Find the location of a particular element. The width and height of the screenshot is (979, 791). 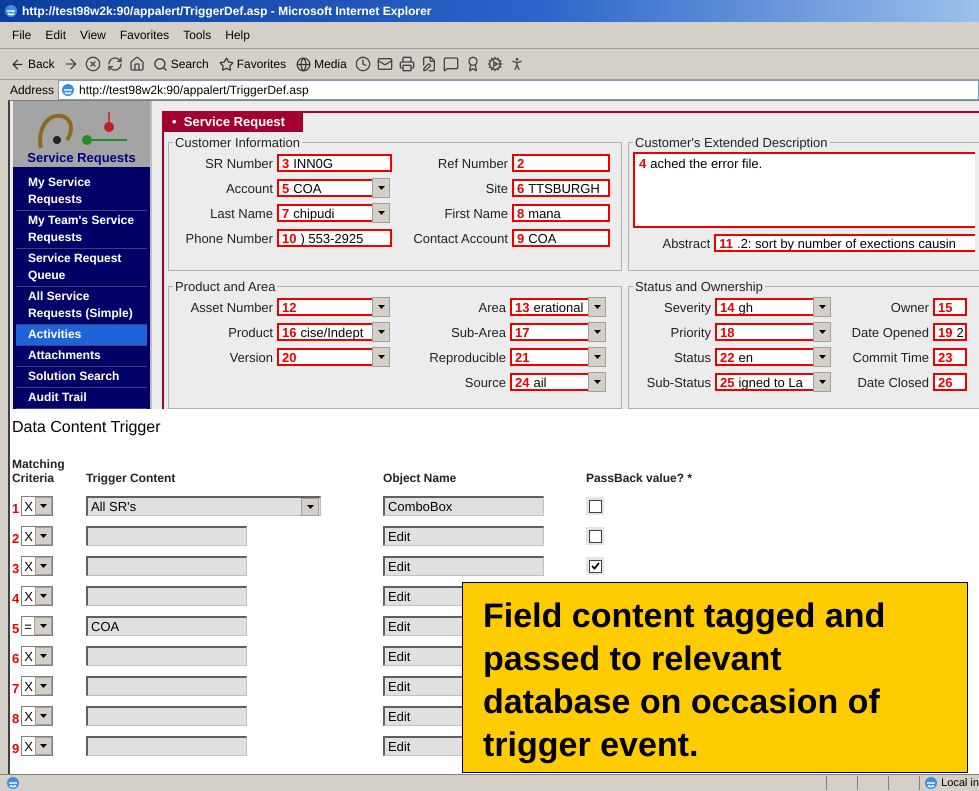

field-label: Phone Number is located at coordinates (228, 238).